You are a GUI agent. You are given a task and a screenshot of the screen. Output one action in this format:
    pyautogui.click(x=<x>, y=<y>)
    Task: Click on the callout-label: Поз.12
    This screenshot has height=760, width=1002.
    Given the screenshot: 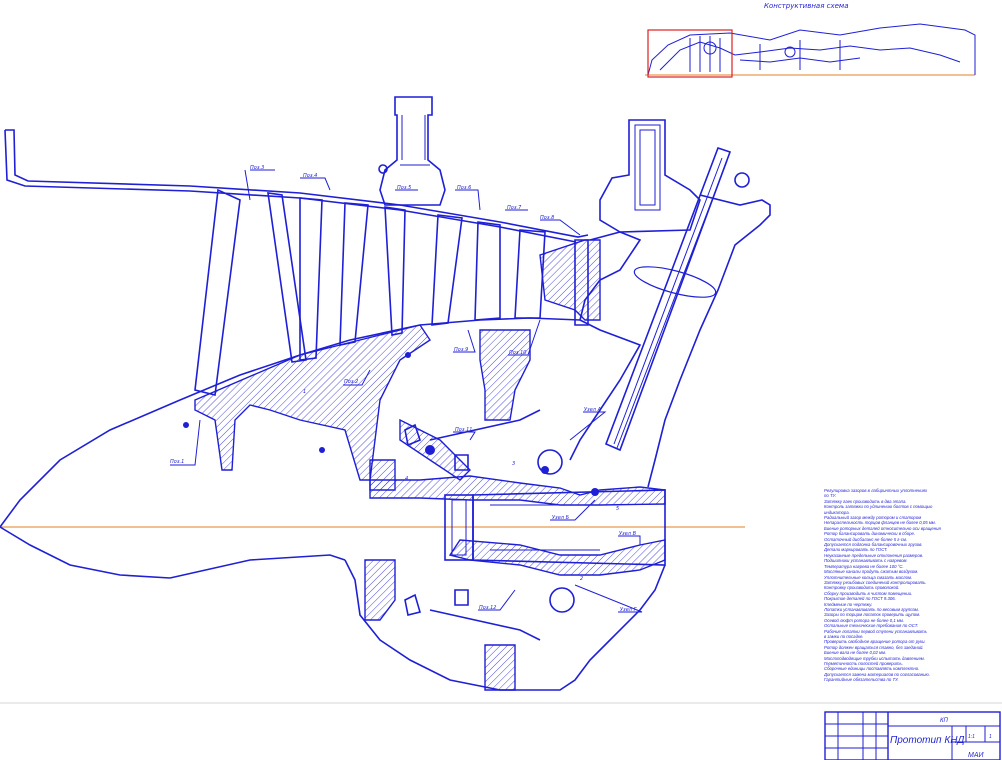 What is the action you would take?
    pyautogui.click(x=487, y=608)
    